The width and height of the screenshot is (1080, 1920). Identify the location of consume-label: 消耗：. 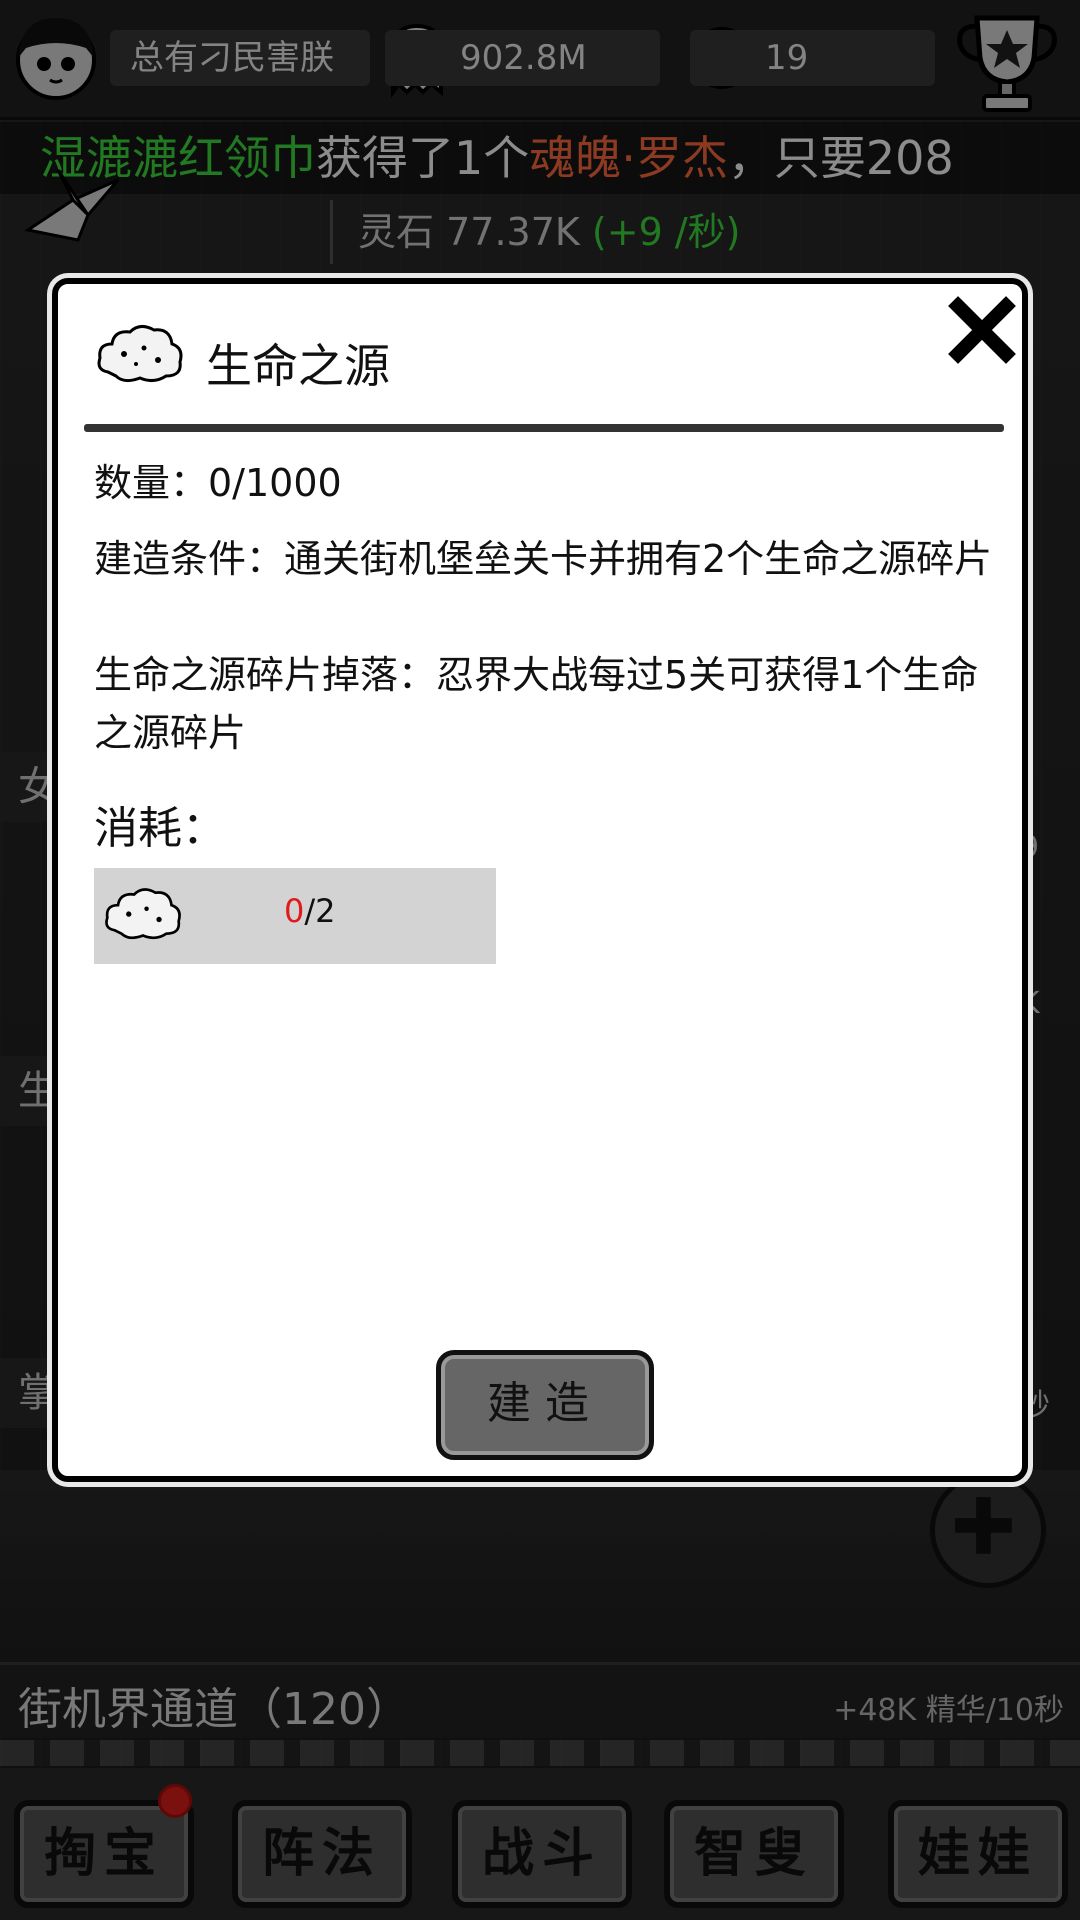
(160, 828).